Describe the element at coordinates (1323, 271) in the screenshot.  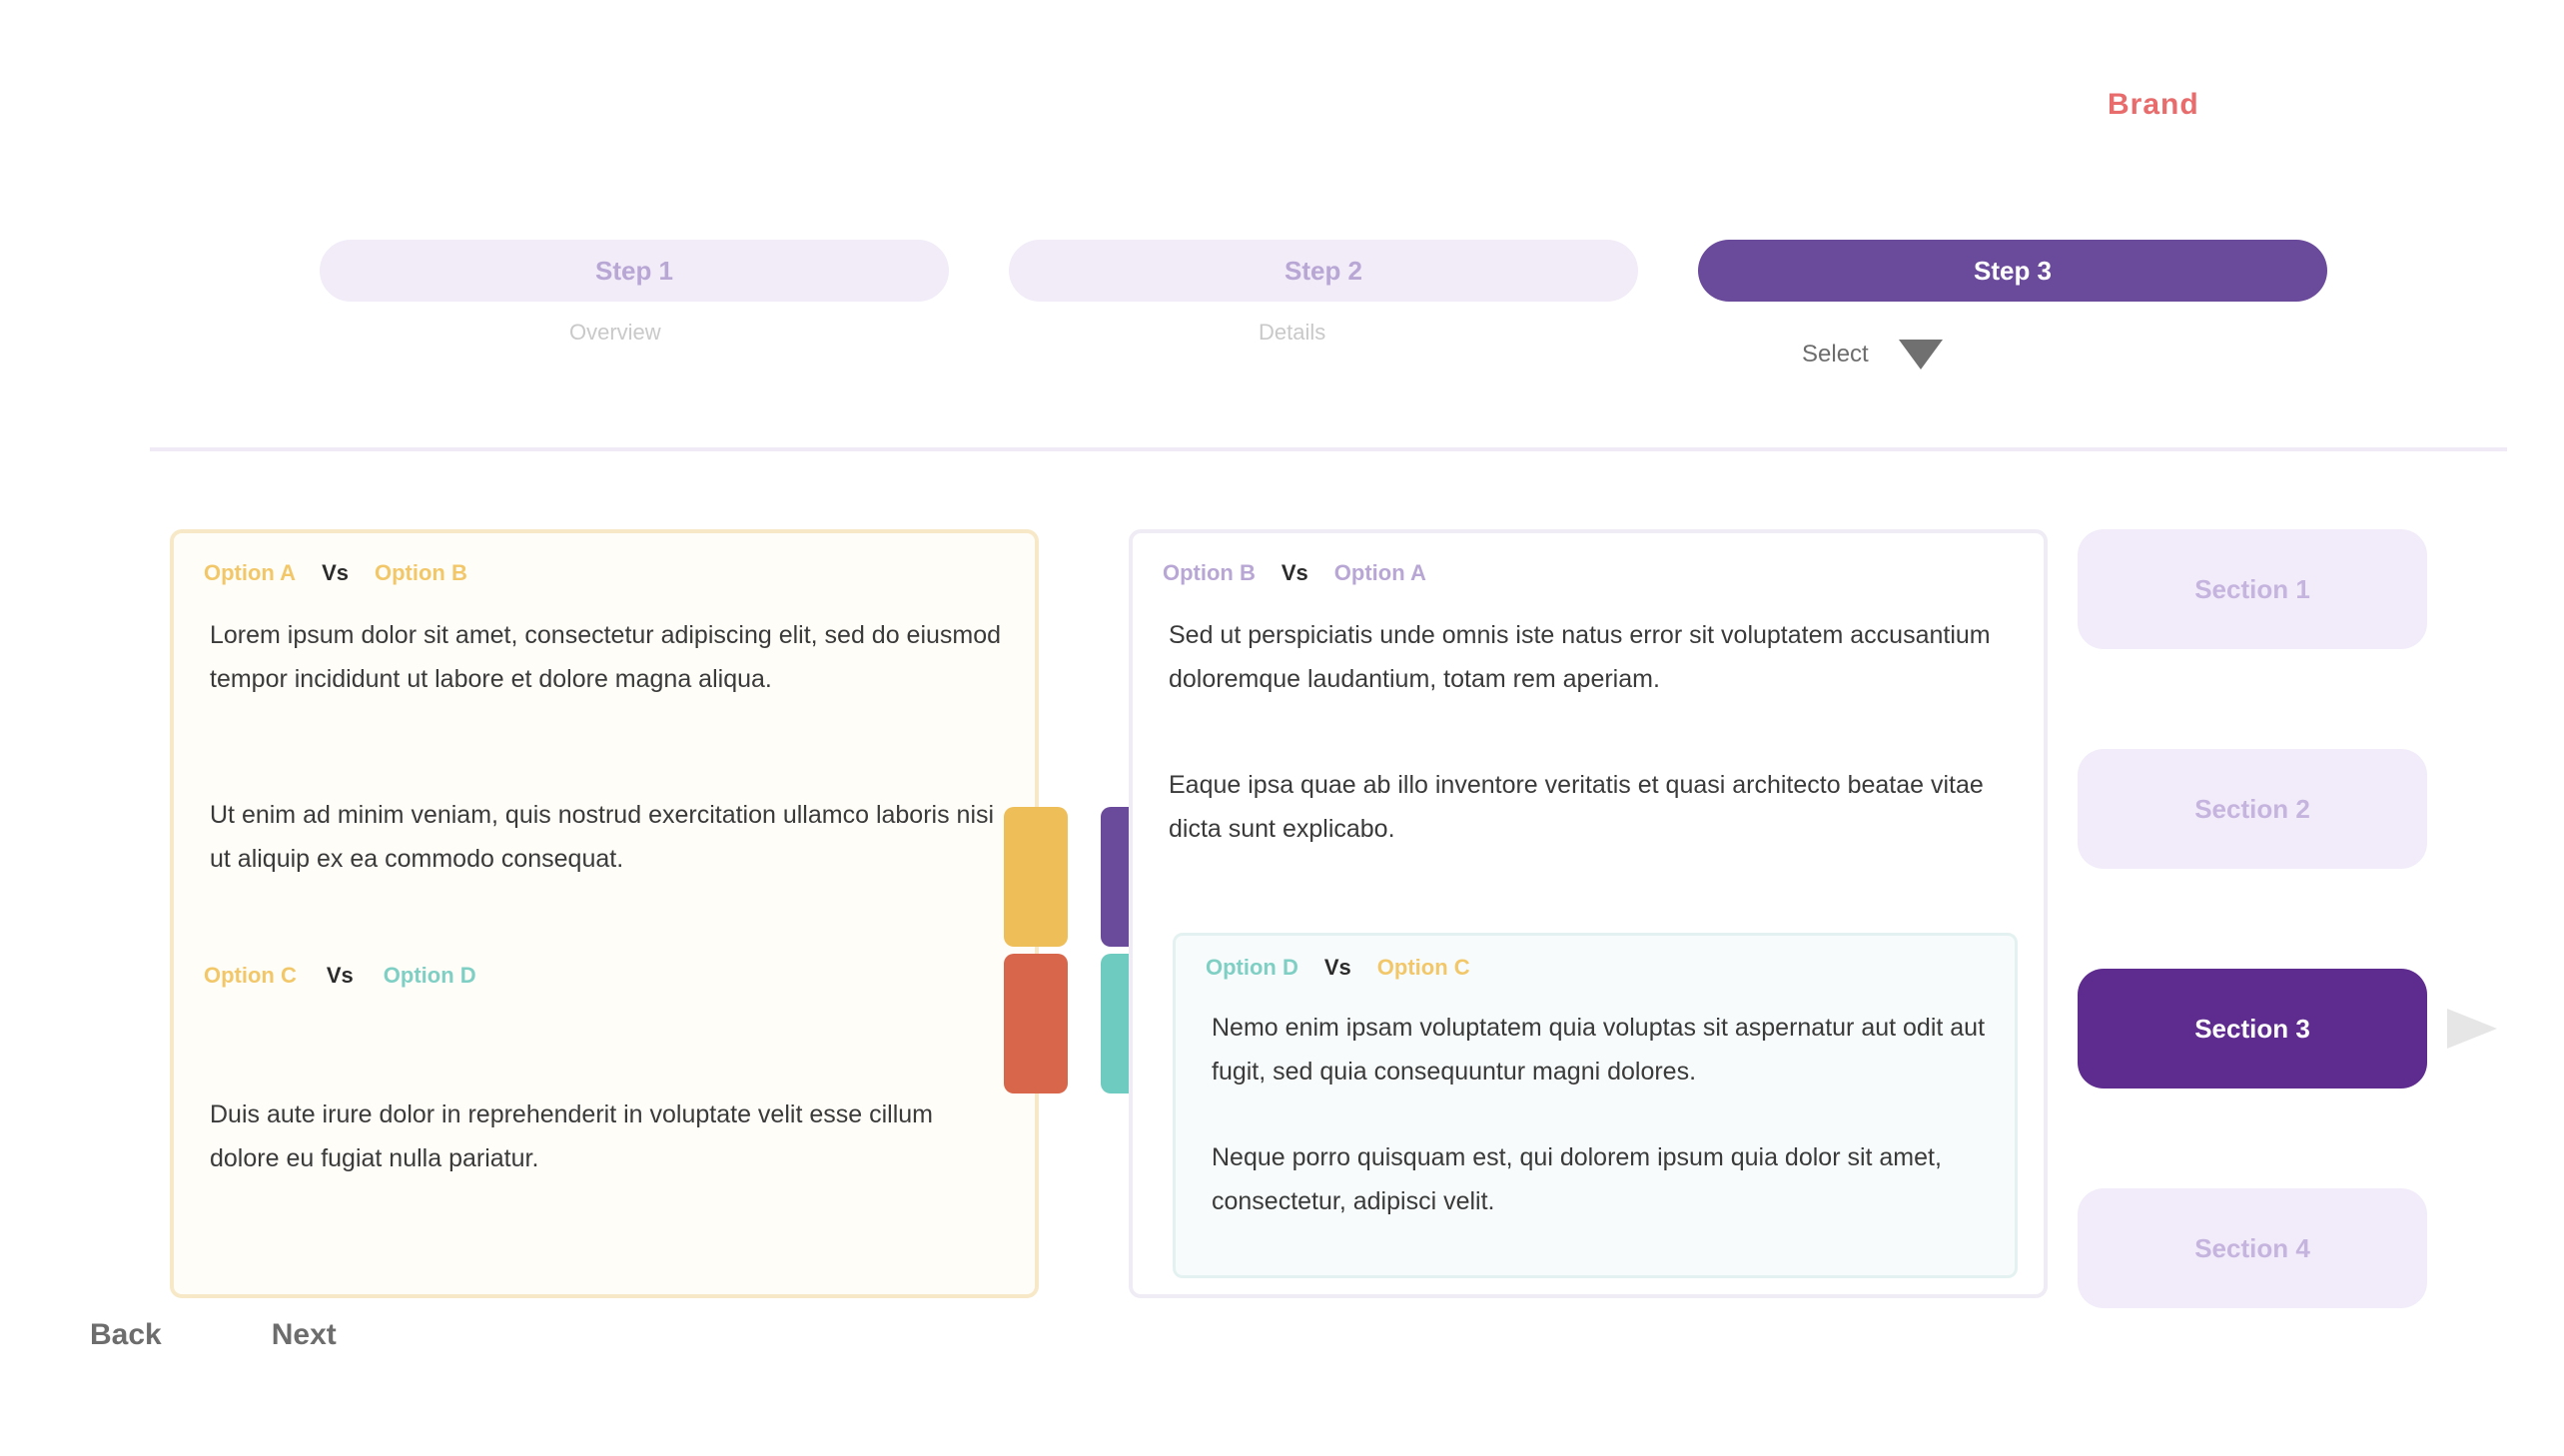
I see `tab-step-2: Step 2` at that location.